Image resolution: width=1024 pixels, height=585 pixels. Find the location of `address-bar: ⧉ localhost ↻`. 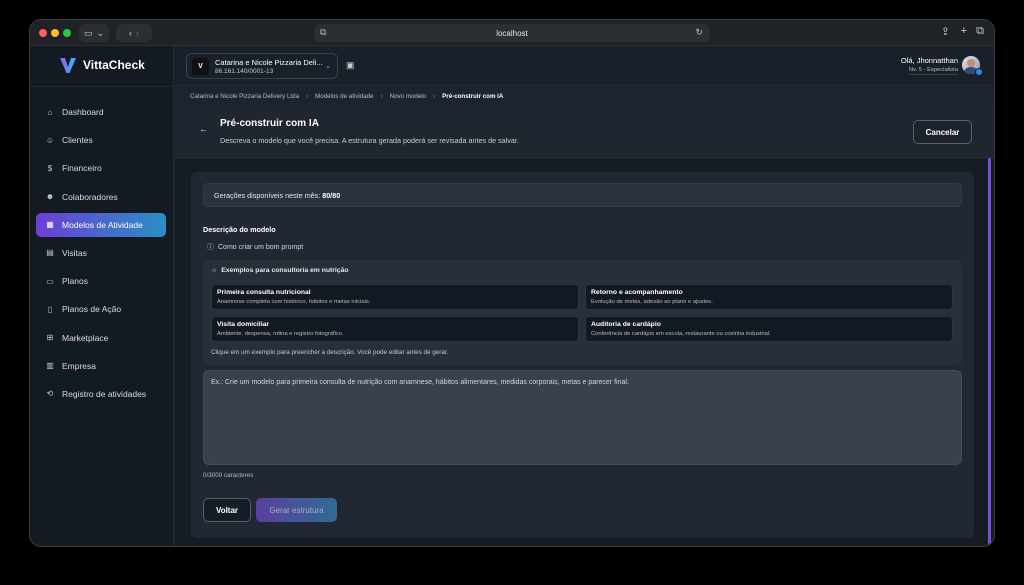

address-bar: ⧉ localhost ↻ is located at coordinates (512, 33).